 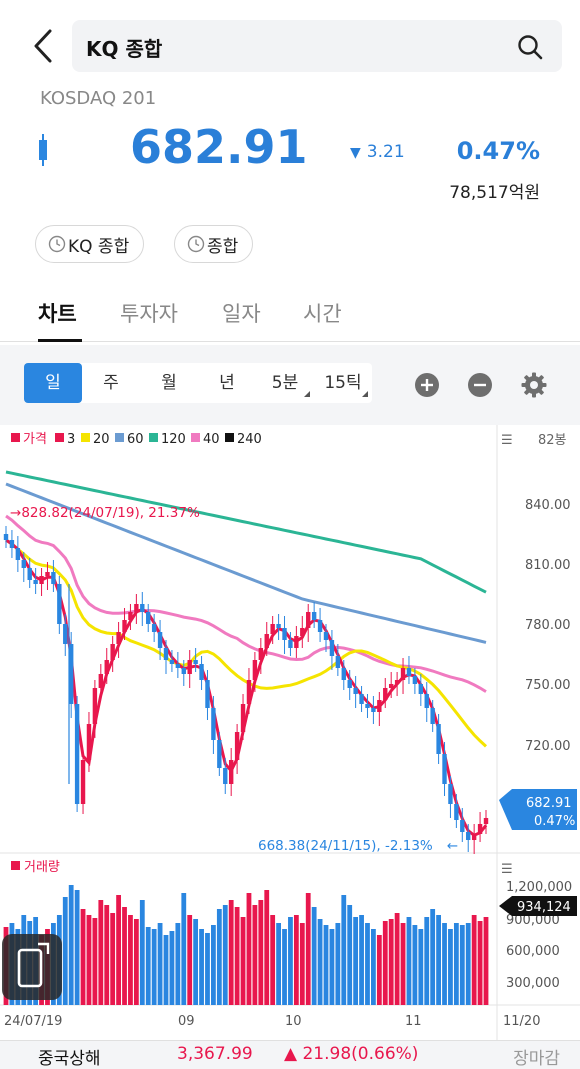 I want to click on tab-time: 시간, so click(x=322, y=313).